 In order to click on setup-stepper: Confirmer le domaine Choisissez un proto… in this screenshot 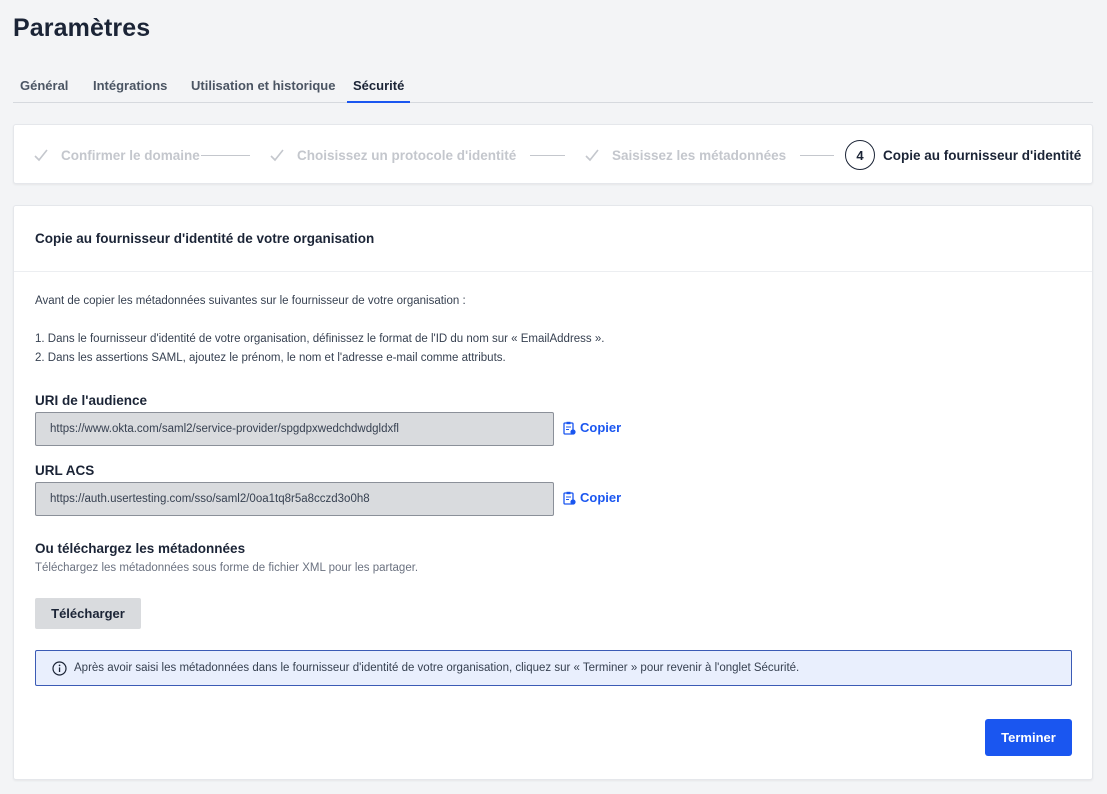, I will do `click(553, 154)`.